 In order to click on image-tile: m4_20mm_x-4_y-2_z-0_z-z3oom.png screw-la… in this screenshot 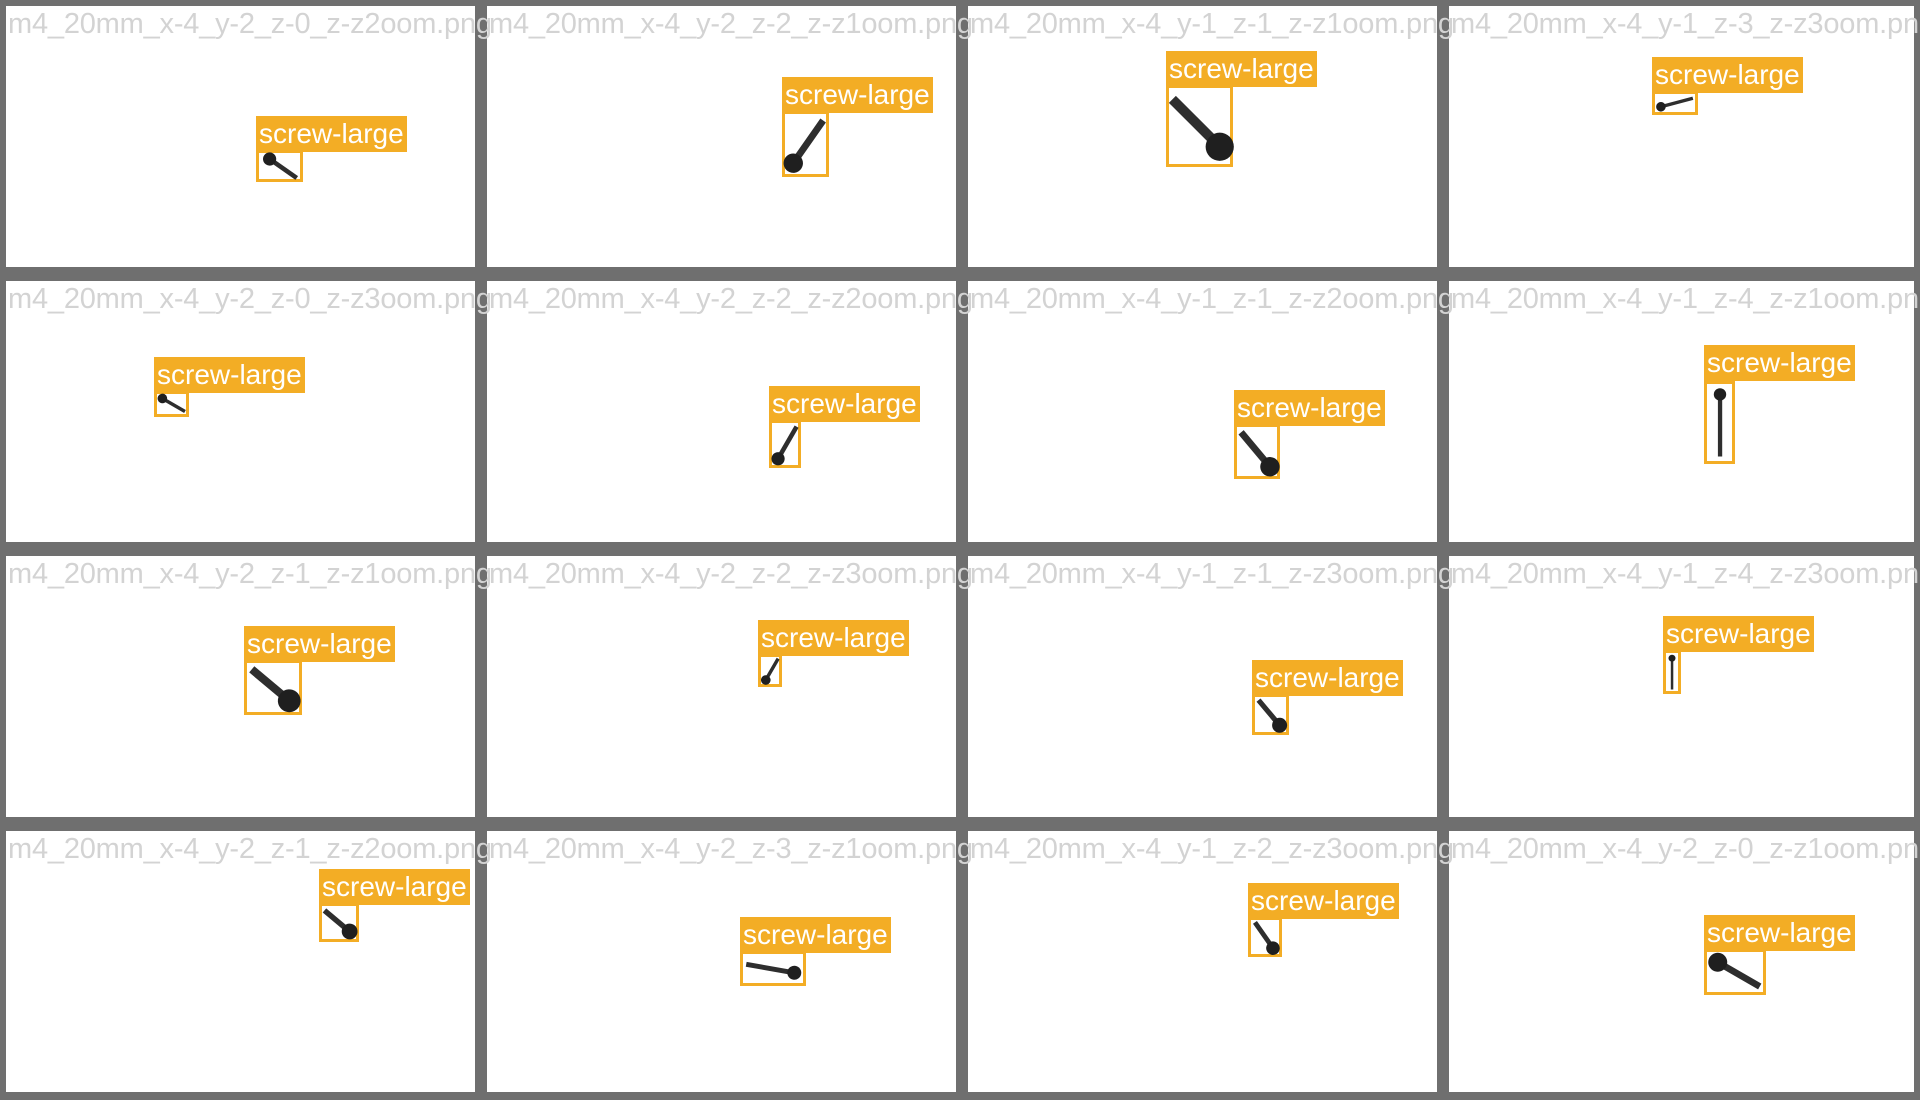, I will do `click(246, 412)`.